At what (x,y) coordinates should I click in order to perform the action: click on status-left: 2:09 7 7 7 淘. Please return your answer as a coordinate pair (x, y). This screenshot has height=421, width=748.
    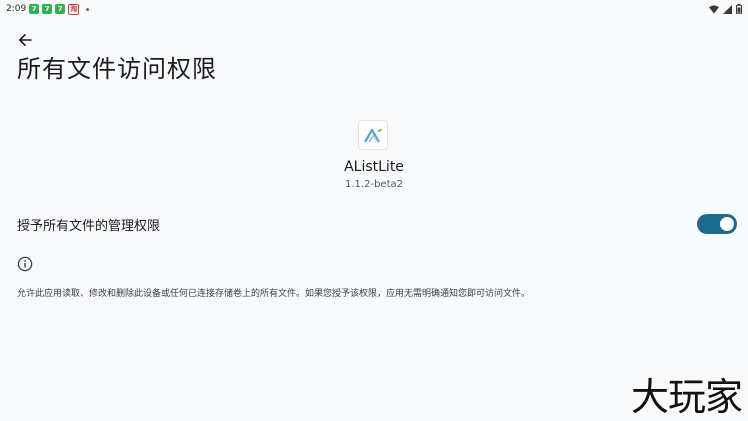
    Looking at the image, I should click on (48, 9).